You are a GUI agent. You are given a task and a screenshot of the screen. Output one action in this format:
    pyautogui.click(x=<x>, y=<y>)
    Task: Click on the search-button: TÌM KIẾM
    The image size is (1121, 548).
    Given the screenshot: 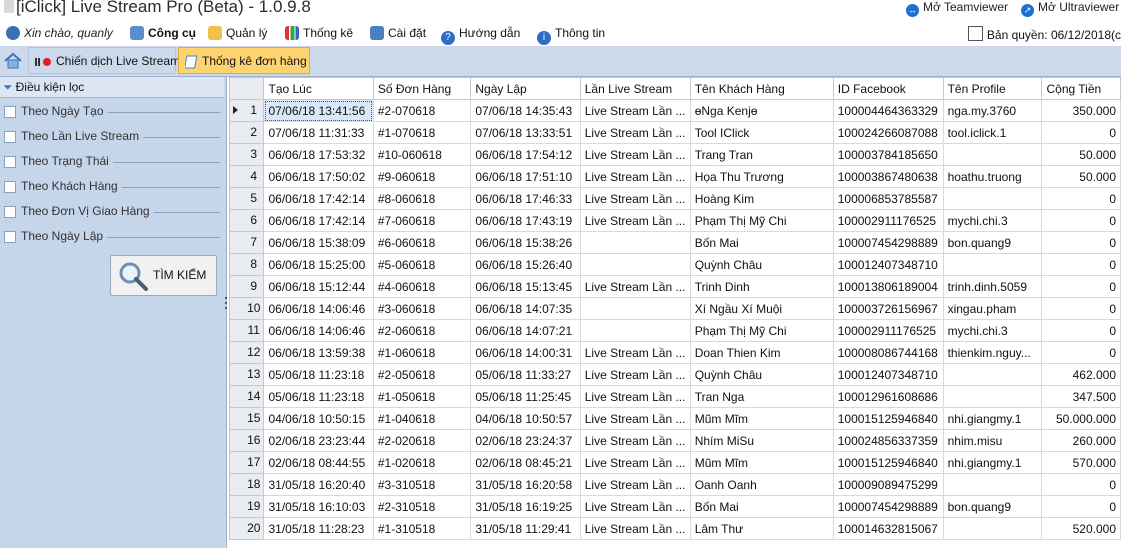 What is the action you would take?
    pyautogui.click(x=163, y=275)
    